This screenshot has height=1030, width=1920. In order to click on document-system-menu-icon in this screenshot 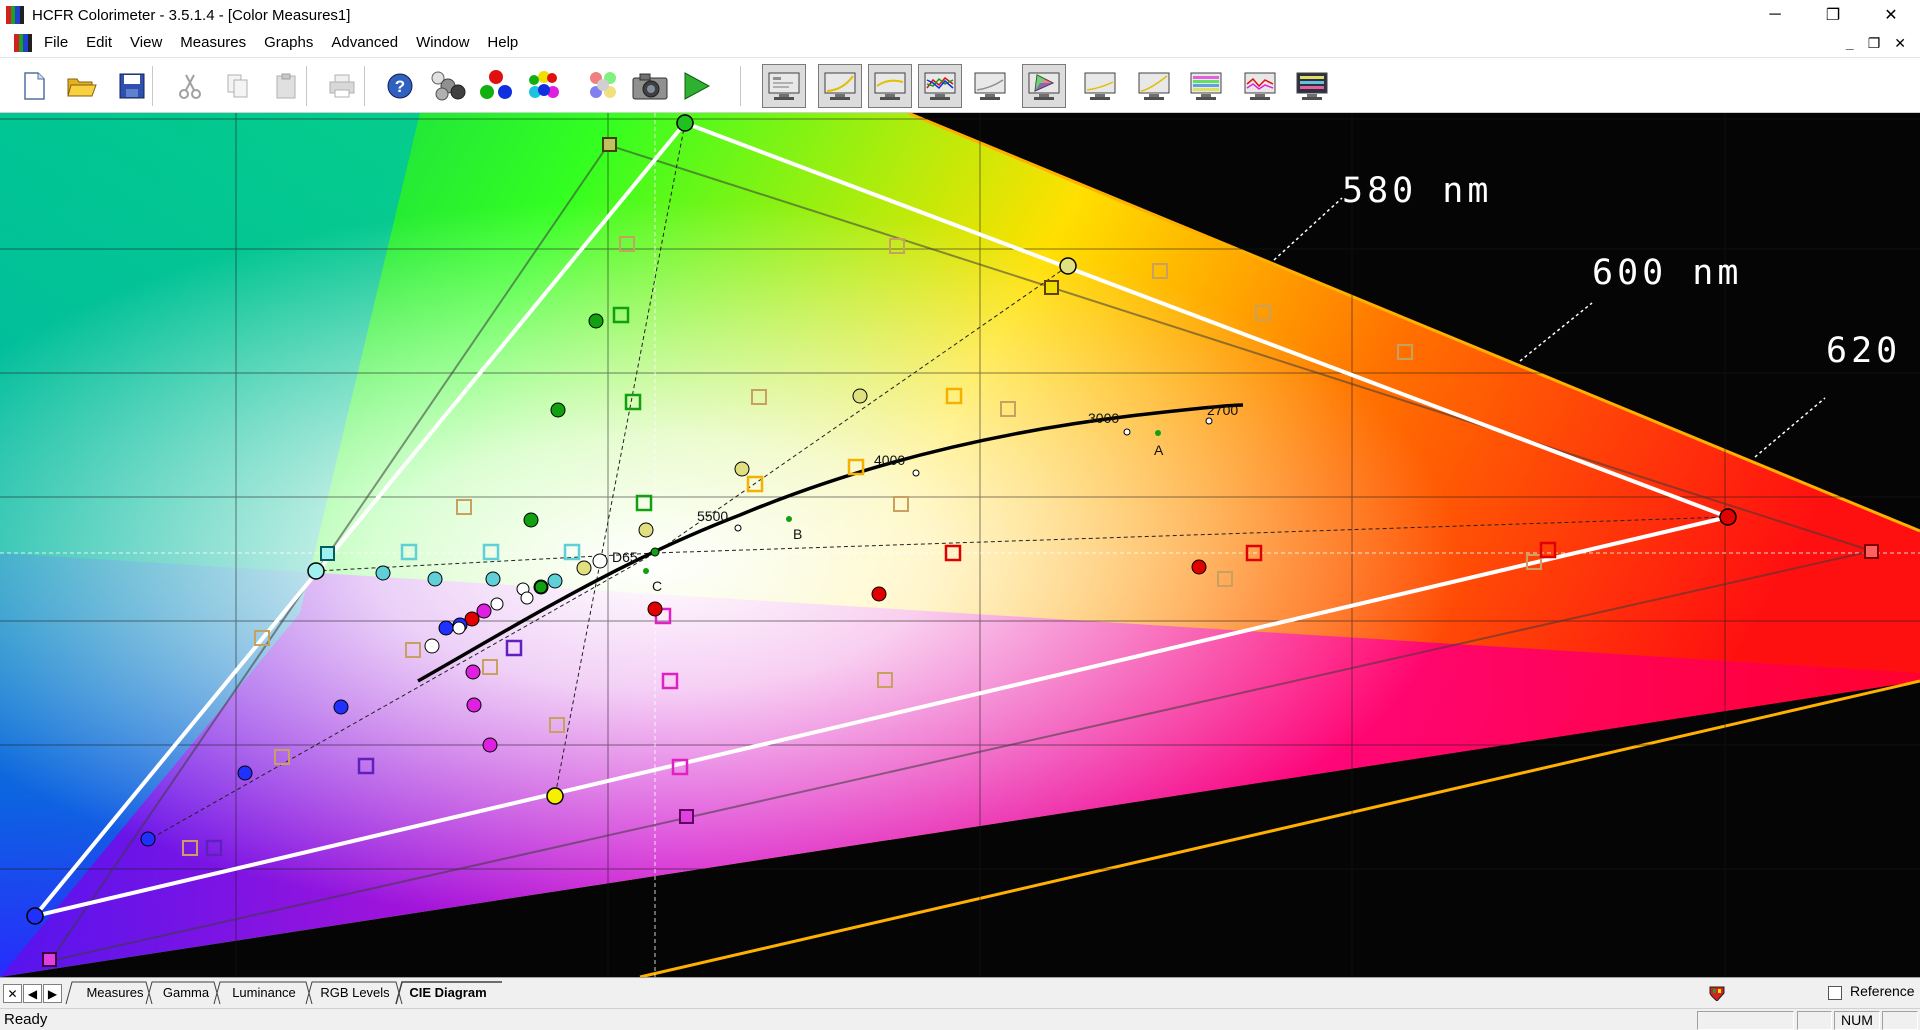, I will do `click(23, 43)`.